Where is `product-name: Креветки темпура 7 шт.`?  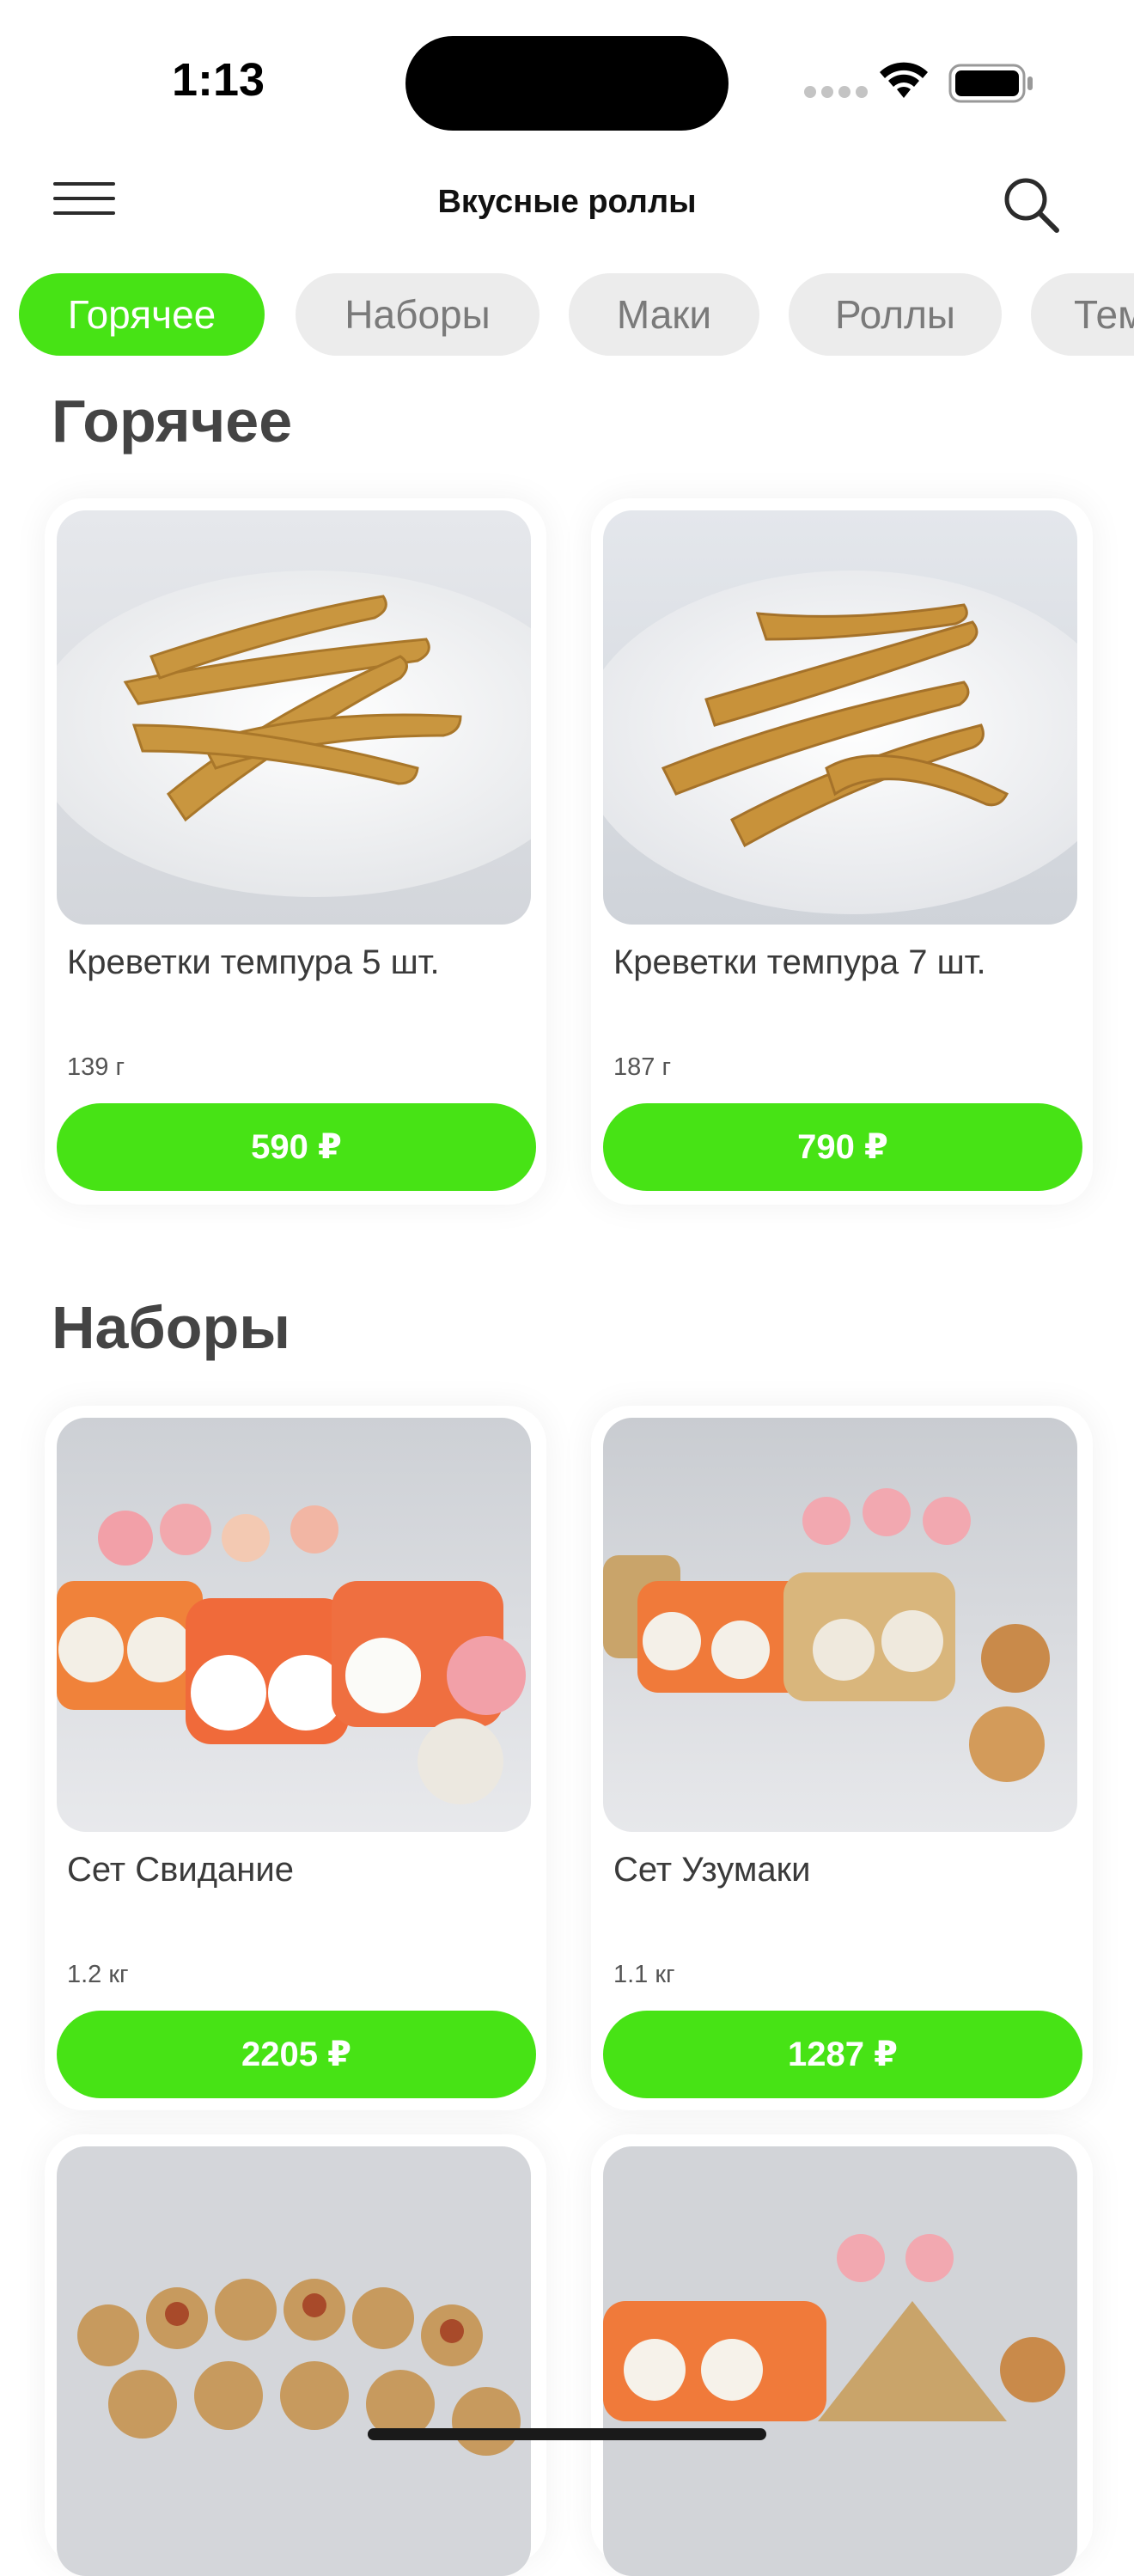 product-name: Креветки темпура 7 шт. is located at coordinates (799, 962).